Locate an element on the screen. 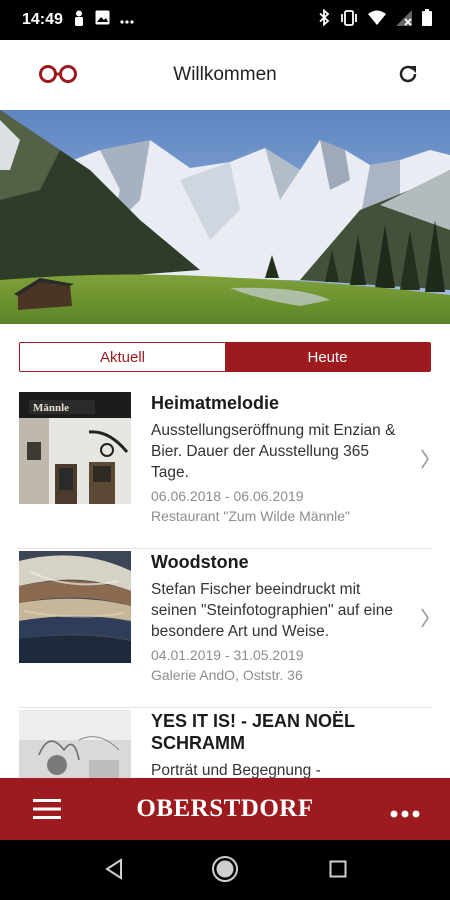 The image size is (450, 900). event-date: 04.01.2019 - 31.05.2019 is located at coordinates (227, 655).